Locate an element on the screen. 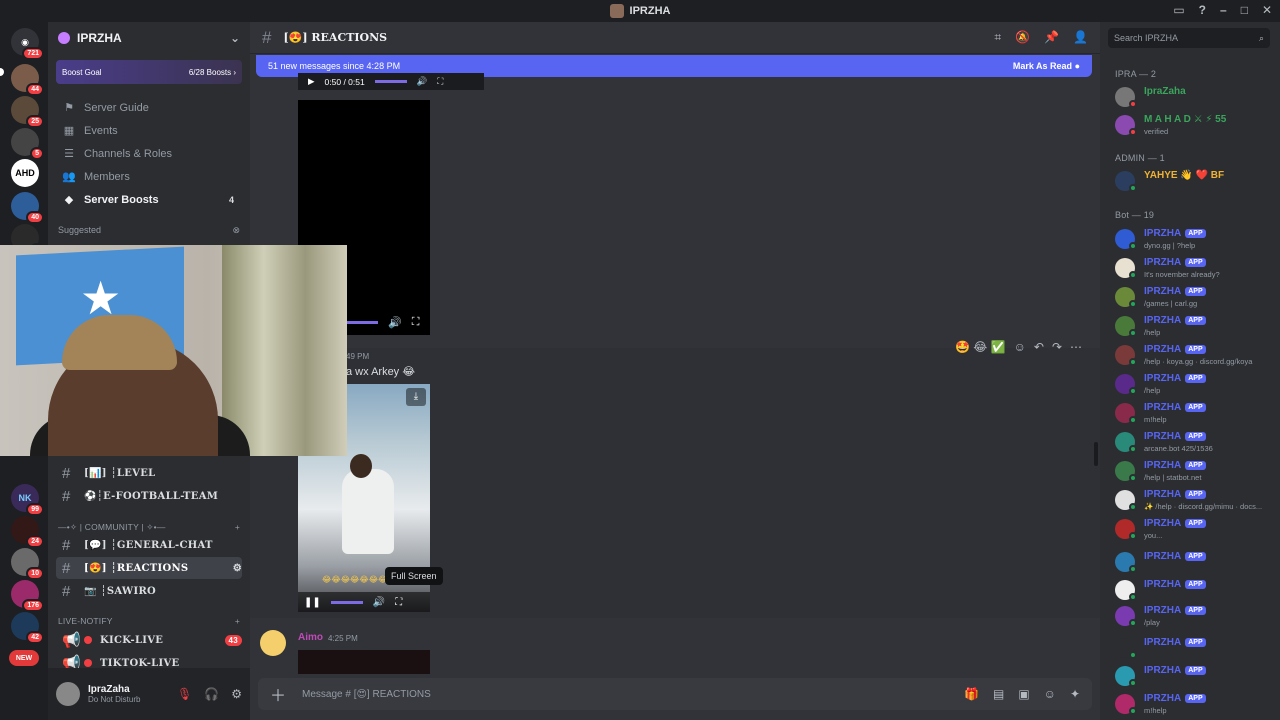  reply-icon: ↶ is located at coordinates (1039, 347).